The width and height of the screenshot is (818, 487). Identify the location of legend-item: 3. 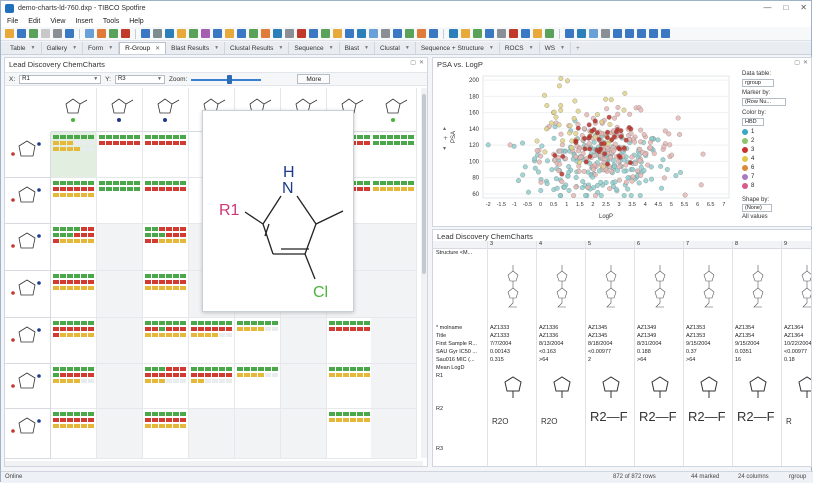
(748, 150).